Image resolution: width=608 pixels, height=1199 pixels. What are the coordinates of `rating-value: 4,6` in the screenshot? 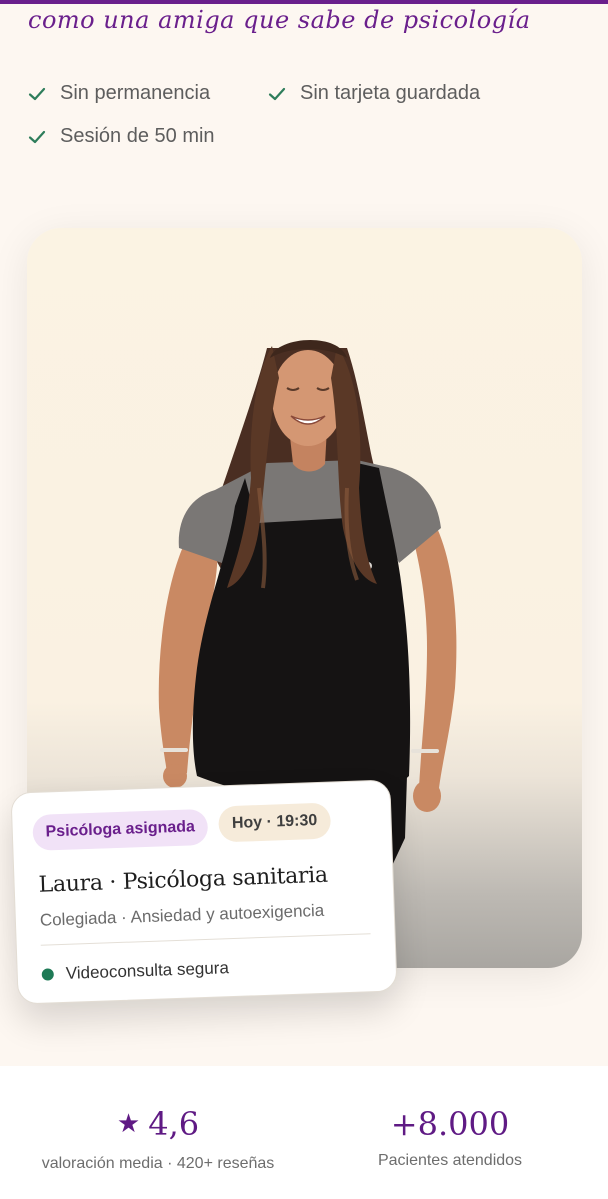 It's located at (174, 1124).